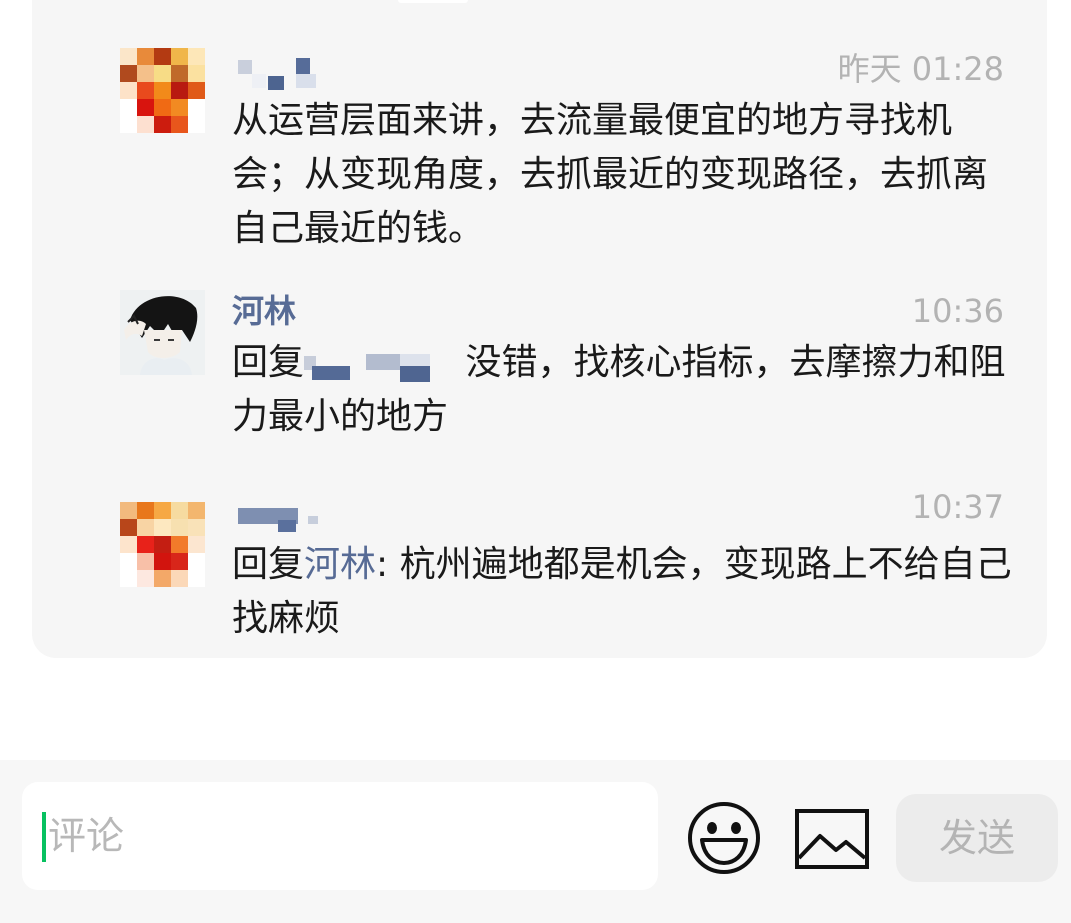 The width and height of the screenshot is (1071, 923). What do you see at coordinates (957, 507) in the screenshot?
I see `comment-timestamp: 10:37` at bounding box center [957, 507].